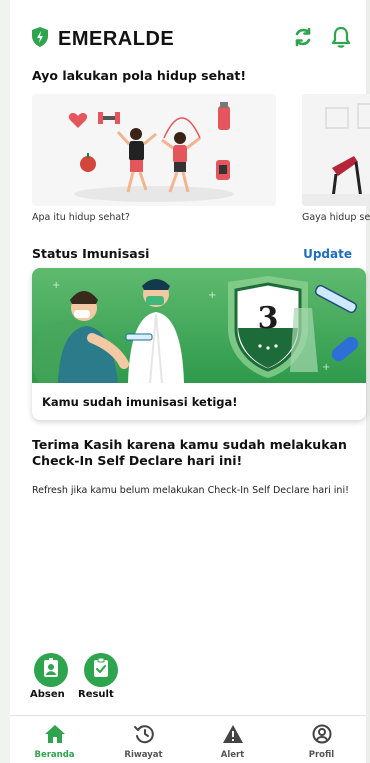  I want to click on nav-alert-label: Alert, so click(232, 754).